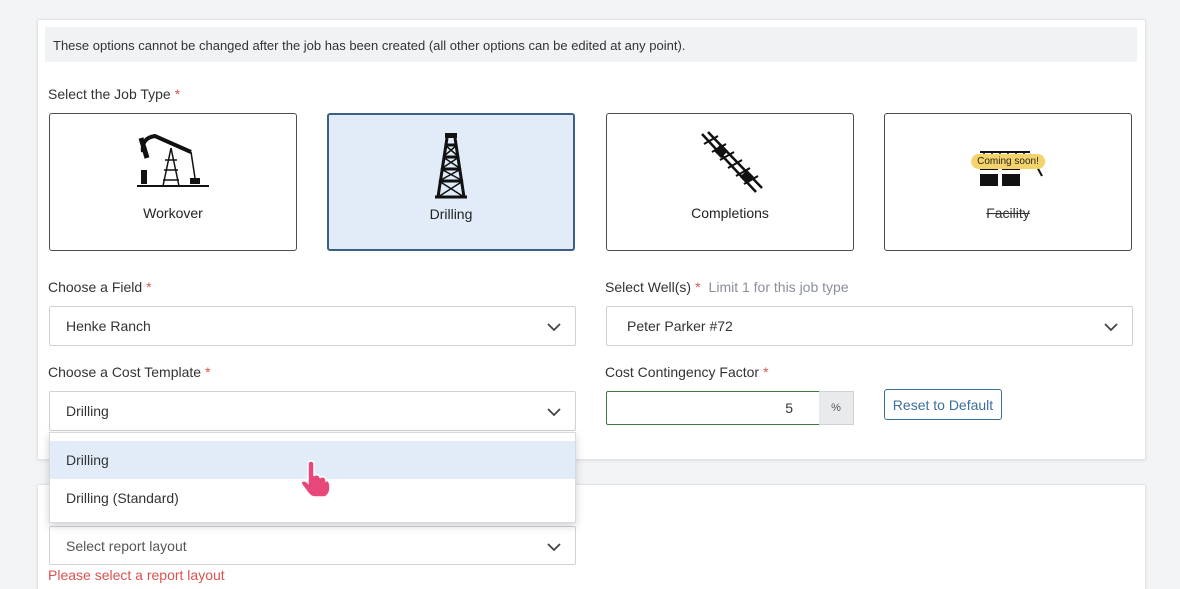 The image size is (1180, 589). What do you see at coordinates (173, 160) in the screenshot?
I see `pumpjack-icon` at bounding box center [173, 160].